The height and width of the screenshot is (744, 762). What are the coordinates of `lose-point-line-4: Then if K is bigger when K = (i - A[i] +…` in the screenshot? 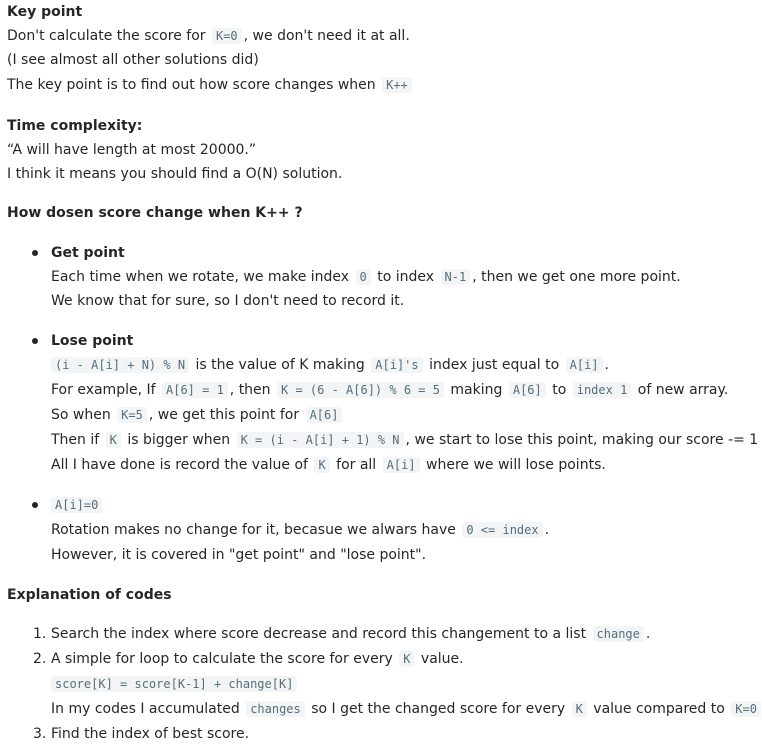 It's located at (405, 440).